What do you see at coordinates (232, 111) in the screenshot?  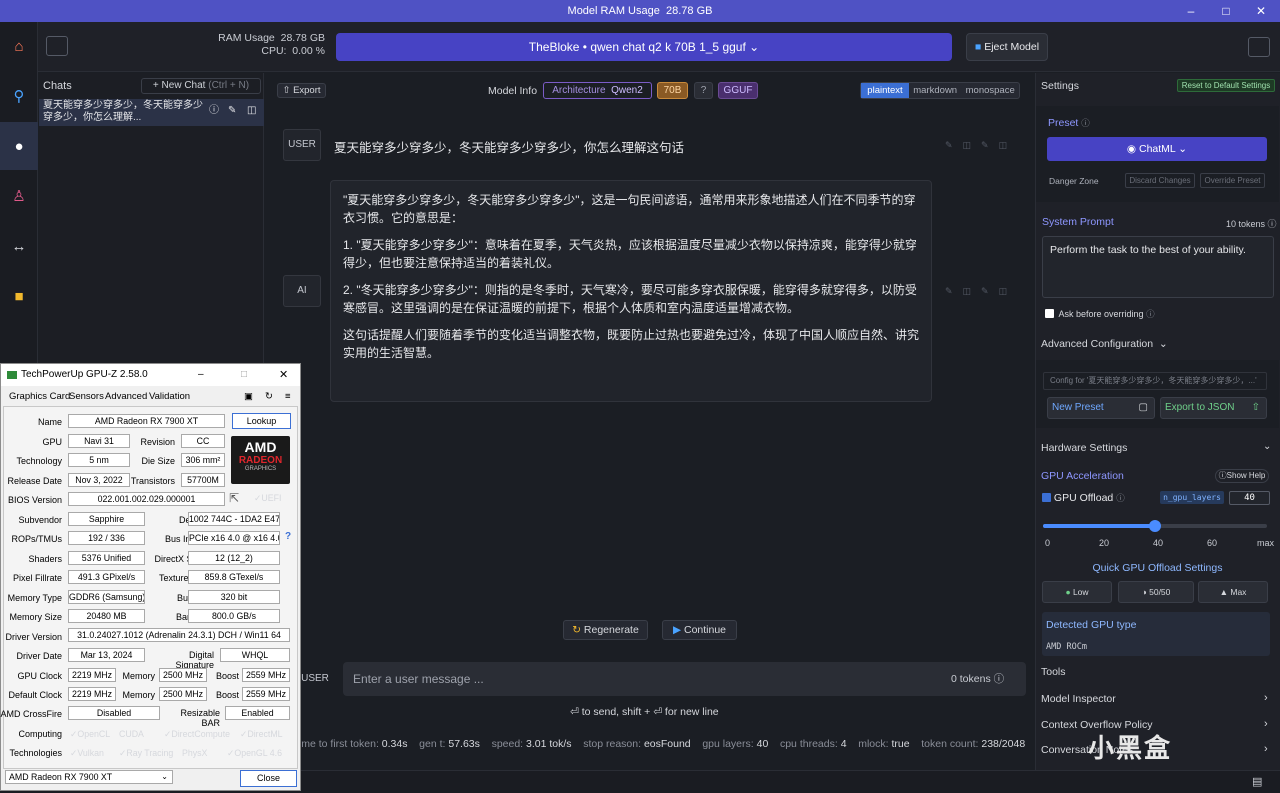 I see `edit-icon: ✎` at bounding box center [232, 111].